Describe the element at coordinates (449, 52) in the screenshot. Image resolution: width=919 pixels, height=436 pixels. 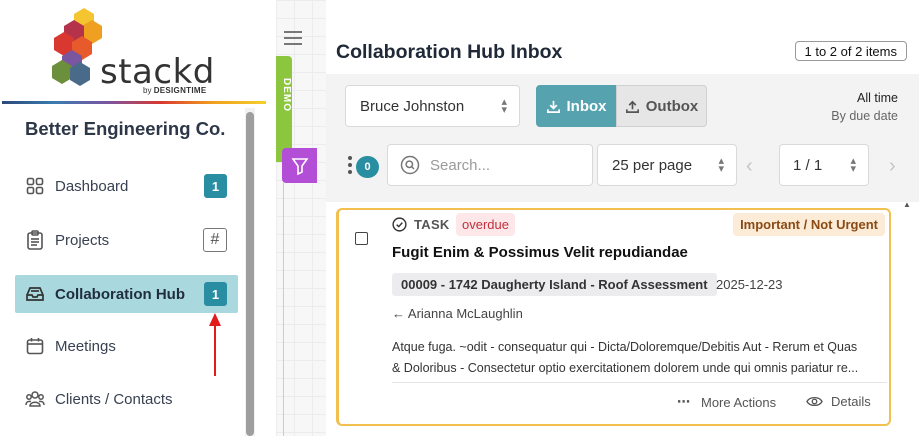
I see `page-title: Collaboration Hub Inbox` at that location.